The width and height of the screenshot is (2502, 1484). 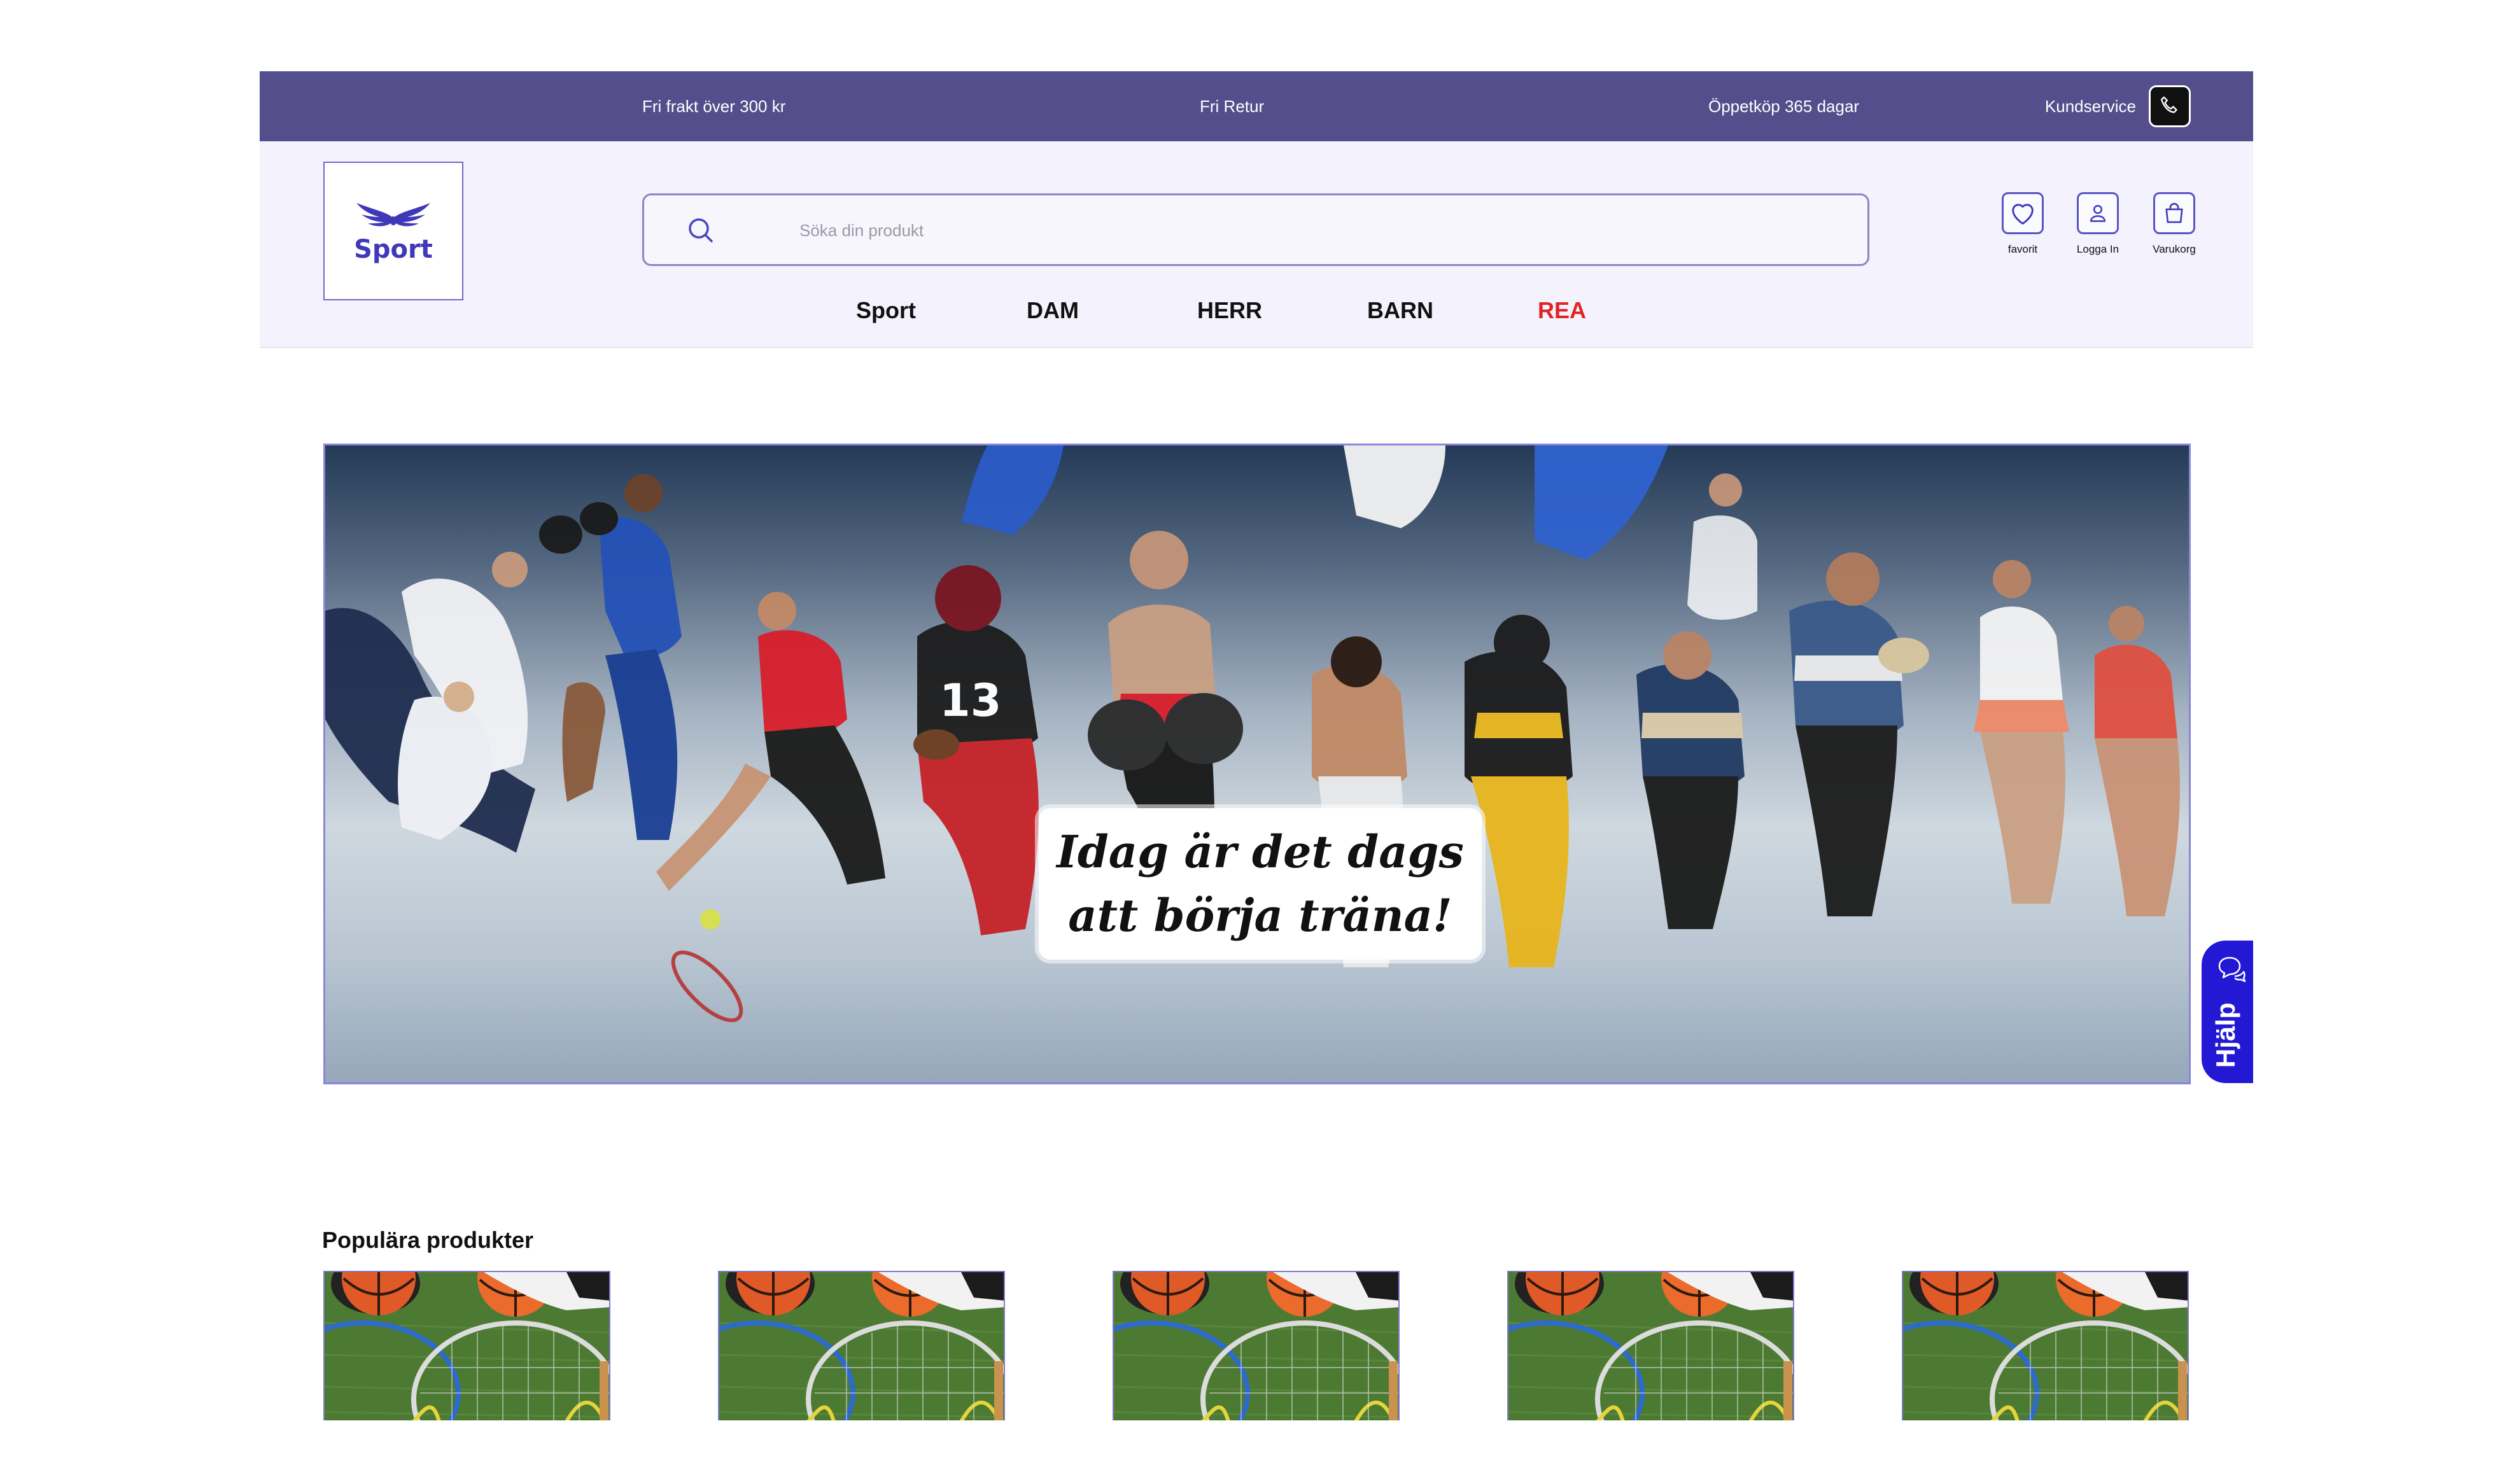 I want to click on customer-service-label: Kundservice, so click(x=2090, y=106).